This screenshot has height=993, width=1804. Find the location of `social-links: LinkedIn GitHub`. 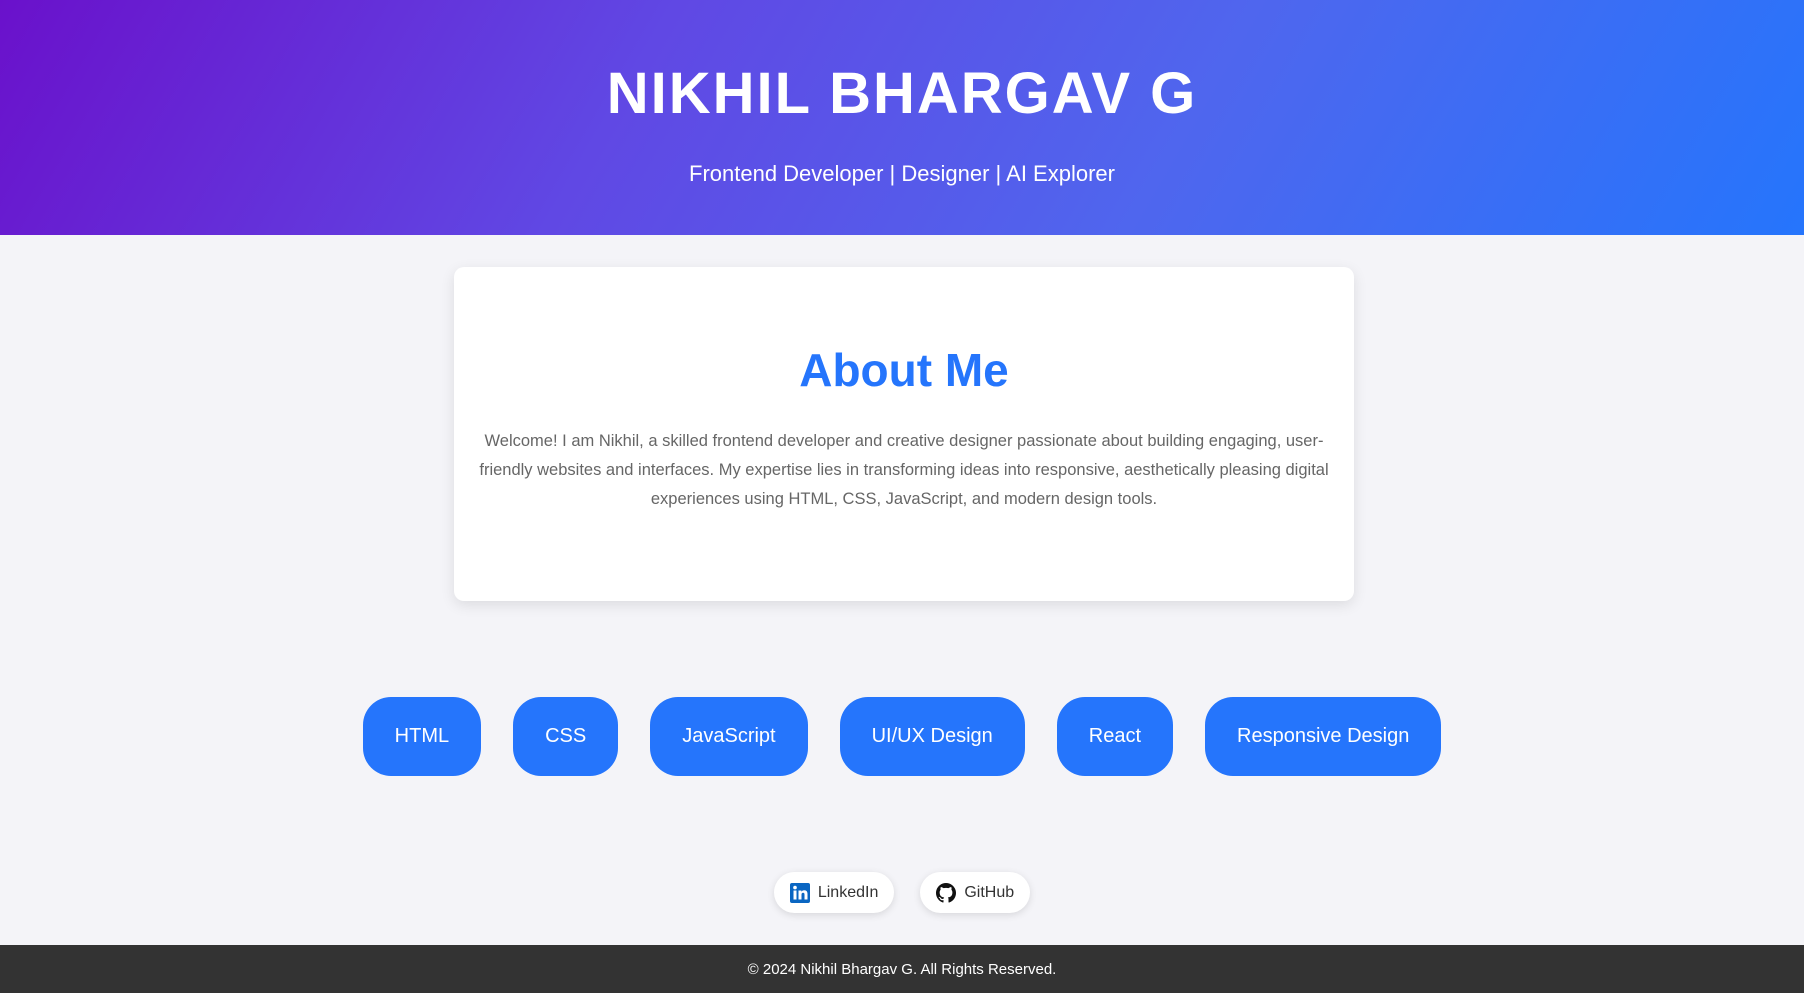

social-links: LinkedIn GitHub is located at coordinates (902, 892).